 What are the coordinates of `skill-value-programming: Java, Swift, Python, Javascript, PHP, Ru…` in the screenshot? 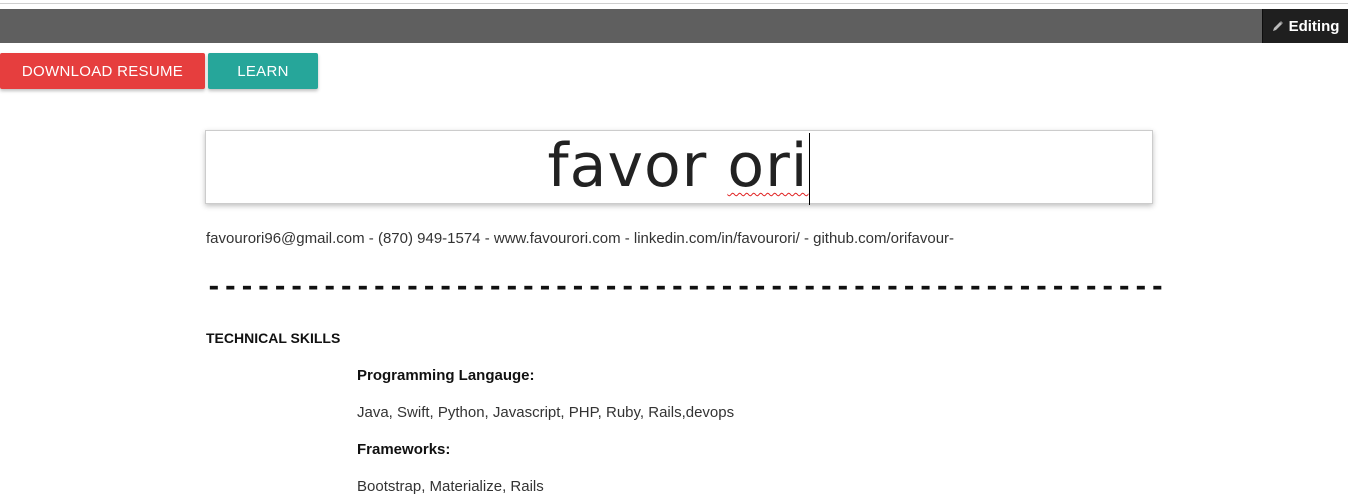 It's located at (546, 412).